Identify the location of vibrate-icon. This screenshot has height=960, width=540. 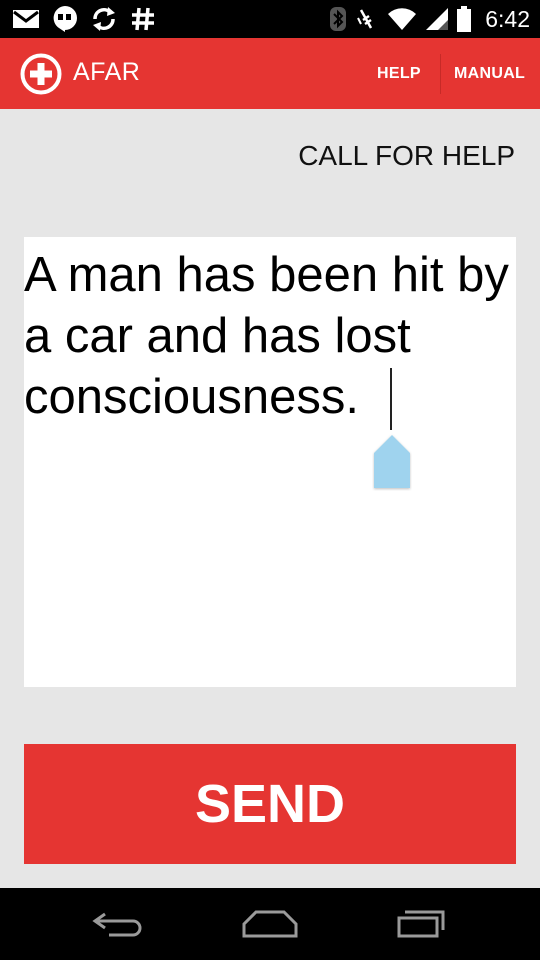
(365, 19).